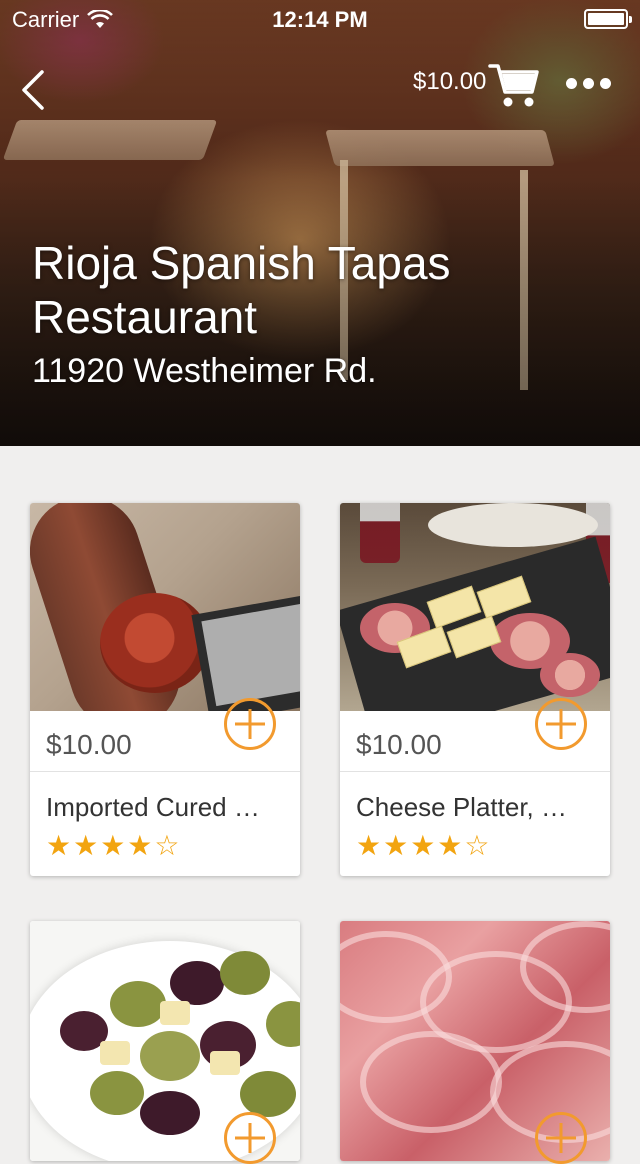  I want to click on battery-icon, so click(608, 19).